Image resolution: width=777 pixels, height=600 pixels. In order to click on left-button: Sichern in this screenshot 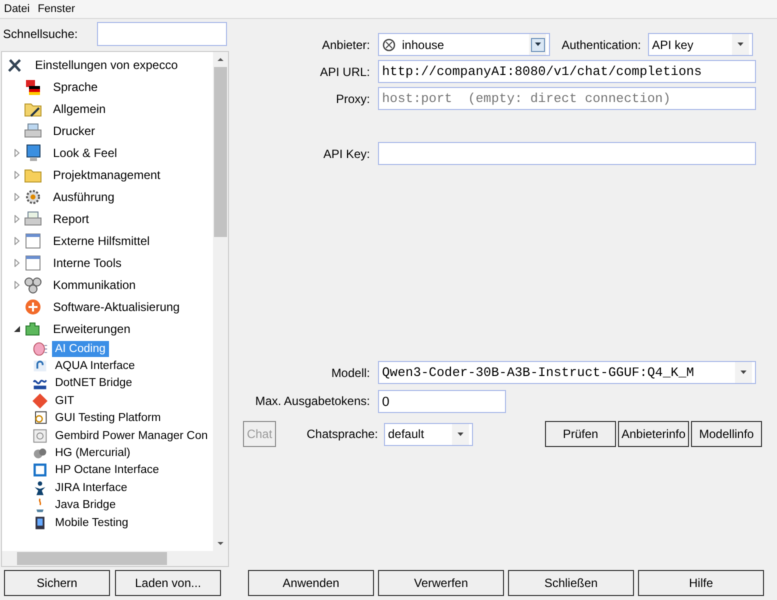, I will do `click(57, 583)`.